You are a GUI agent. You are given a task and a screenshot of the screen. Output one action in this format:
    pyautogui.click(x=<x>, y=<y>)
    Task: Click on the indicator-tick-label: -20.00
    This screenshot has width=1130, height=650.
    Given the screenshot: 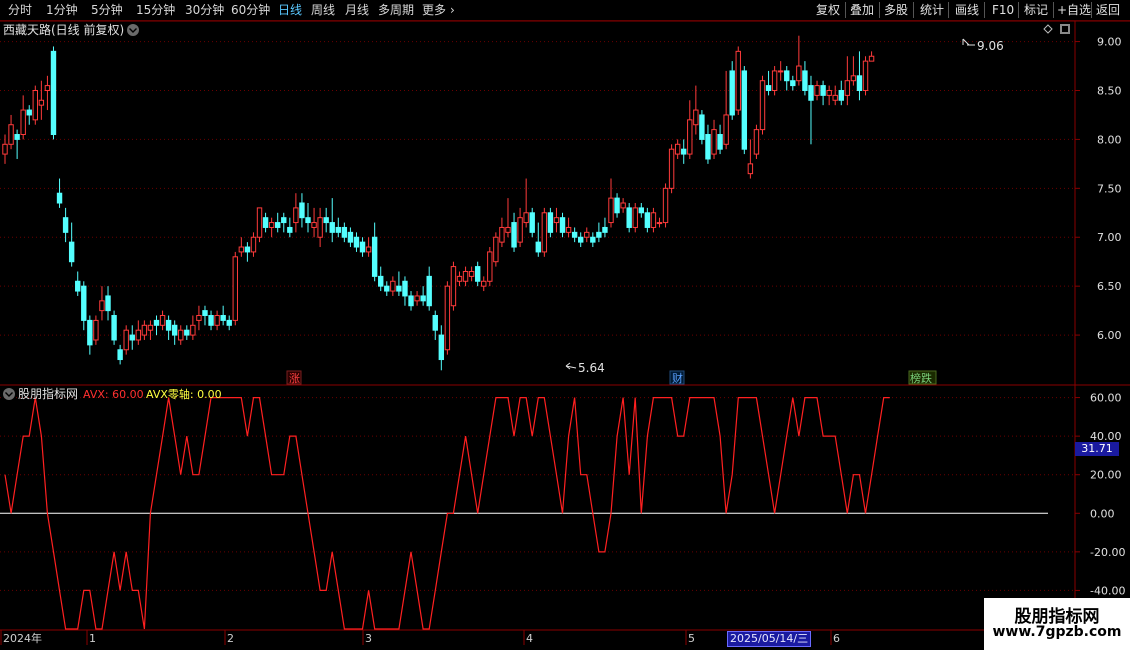 What is the action you would take?
    pyautogui.click(x=1107, y=552)
    